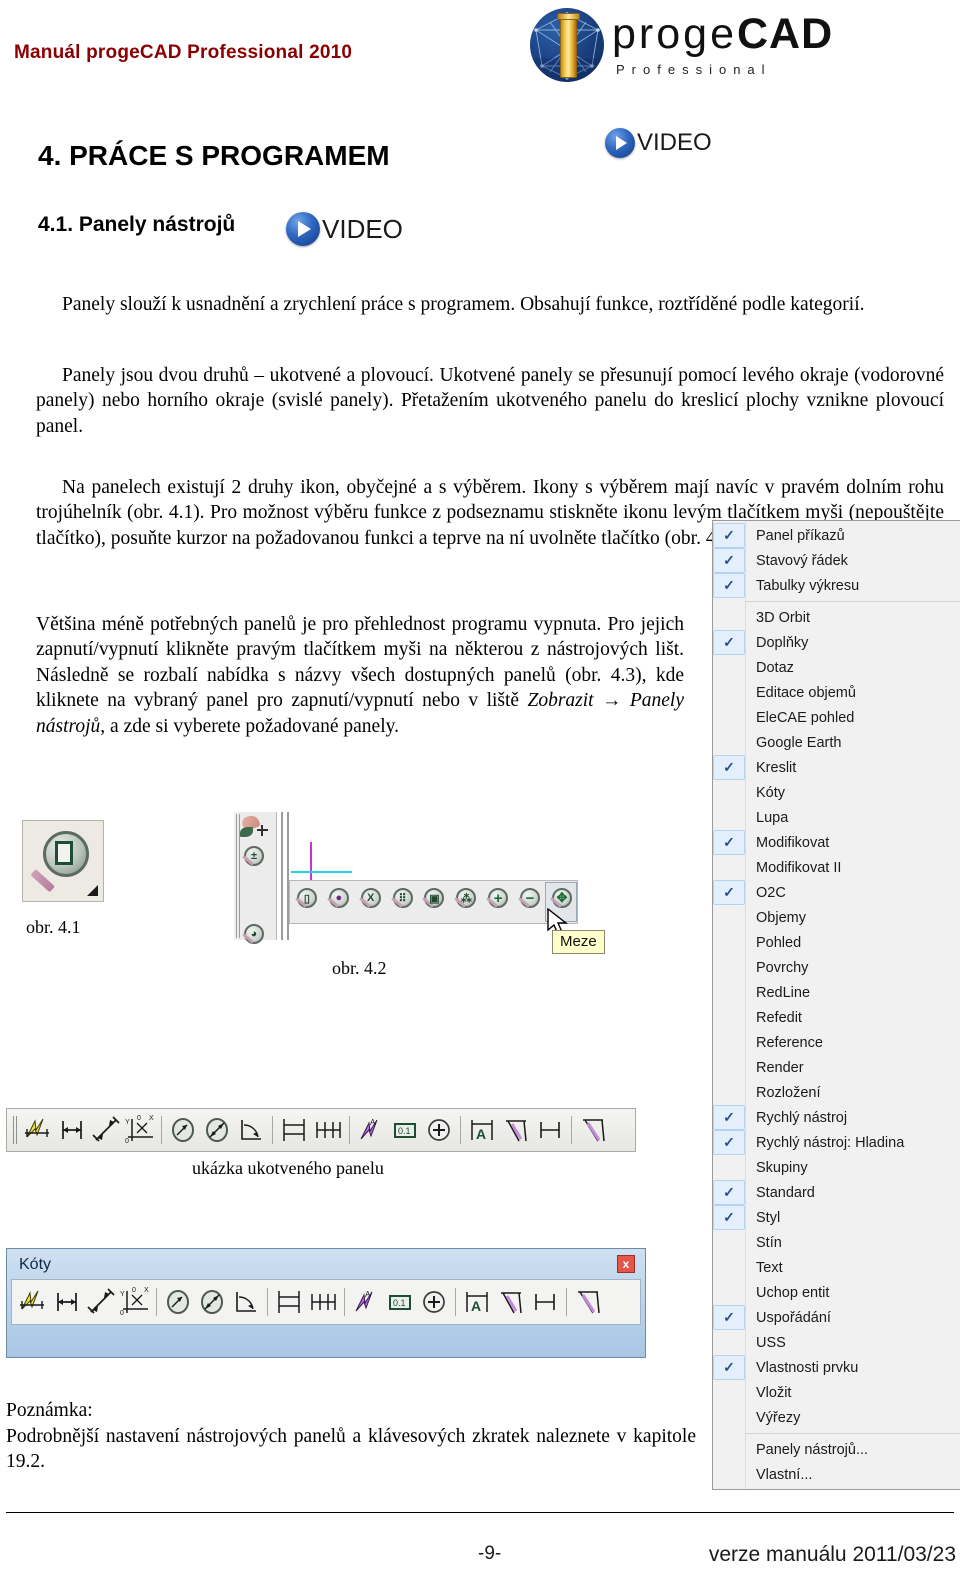 Image resolution: width=960 pixels, height=1582 pixels. What do you see at coordinates (455, 1302) in the screenshot?
I see `toolbar-divider` at bounding box center [455, 1302].